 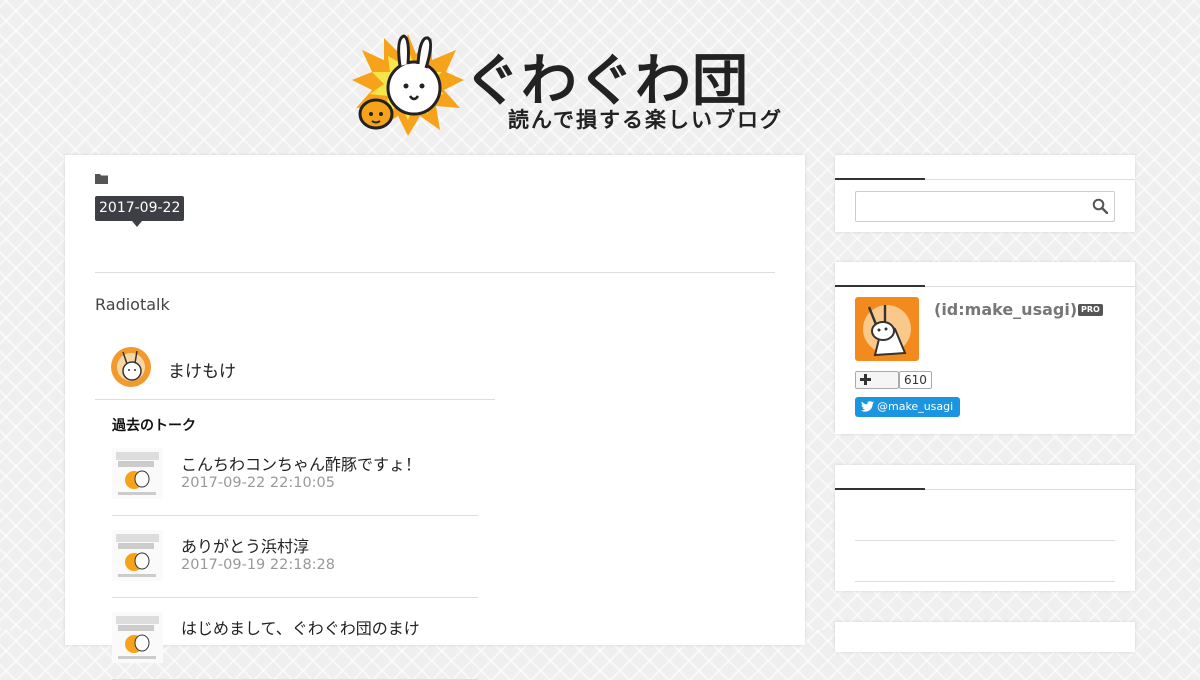 I want to click on folder-icon, so click(x=101, y=179).